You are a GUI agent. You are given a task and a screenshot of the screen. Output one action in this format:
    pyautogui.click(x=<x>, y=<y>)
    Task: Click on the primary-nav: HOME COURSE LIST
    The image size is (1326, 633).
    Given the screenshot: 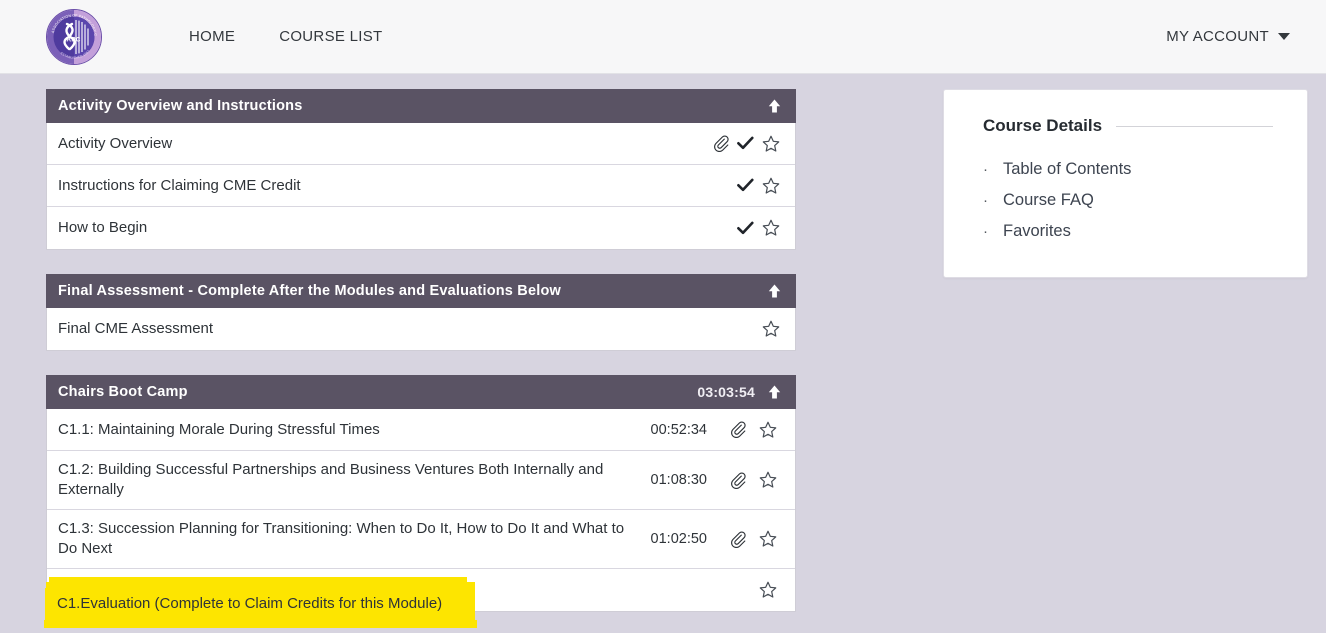 What is the action you would take?
    pyautogui.click(x=286, y=36)
    